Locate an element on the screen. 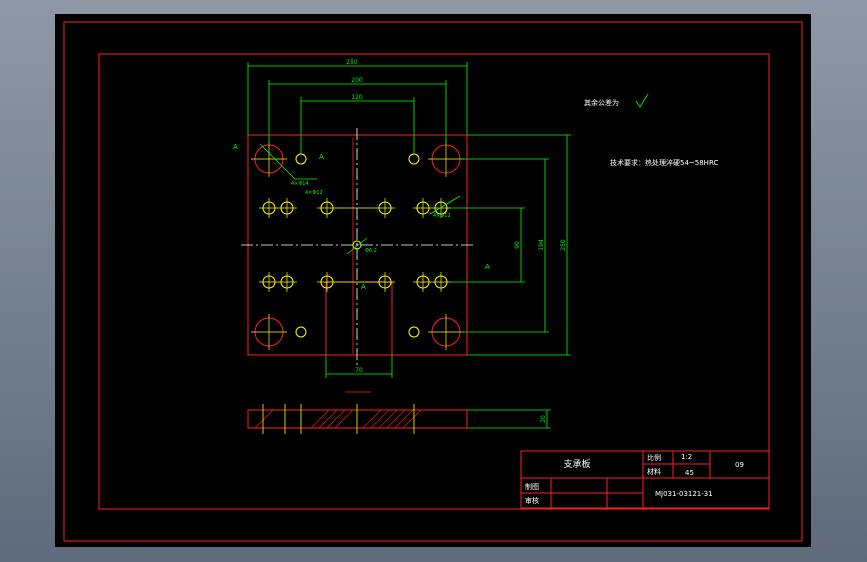  checked-label: 审核 is located at coordinates (532, 500).